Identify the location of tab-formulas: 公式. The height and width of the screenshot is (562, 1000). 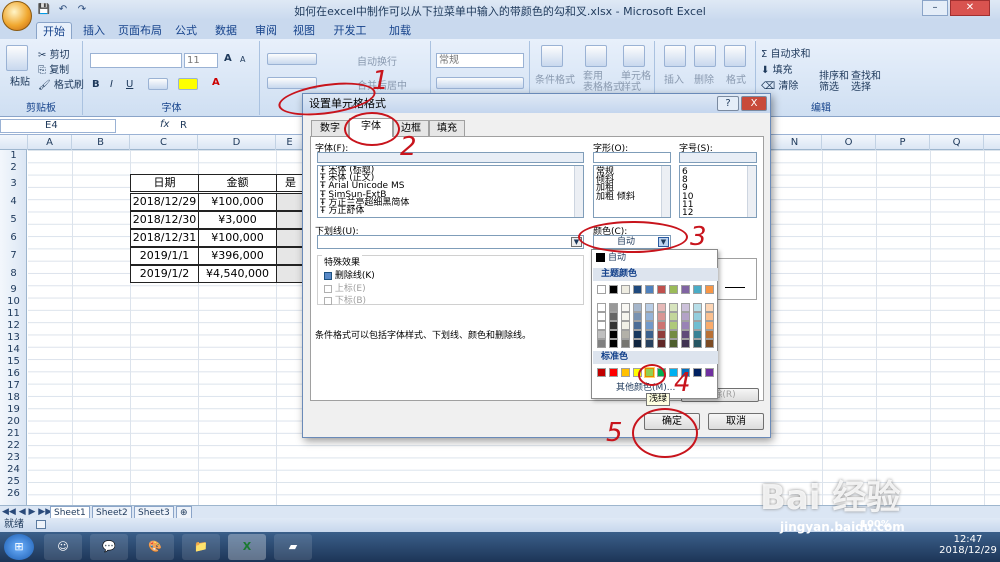
(186, 30).